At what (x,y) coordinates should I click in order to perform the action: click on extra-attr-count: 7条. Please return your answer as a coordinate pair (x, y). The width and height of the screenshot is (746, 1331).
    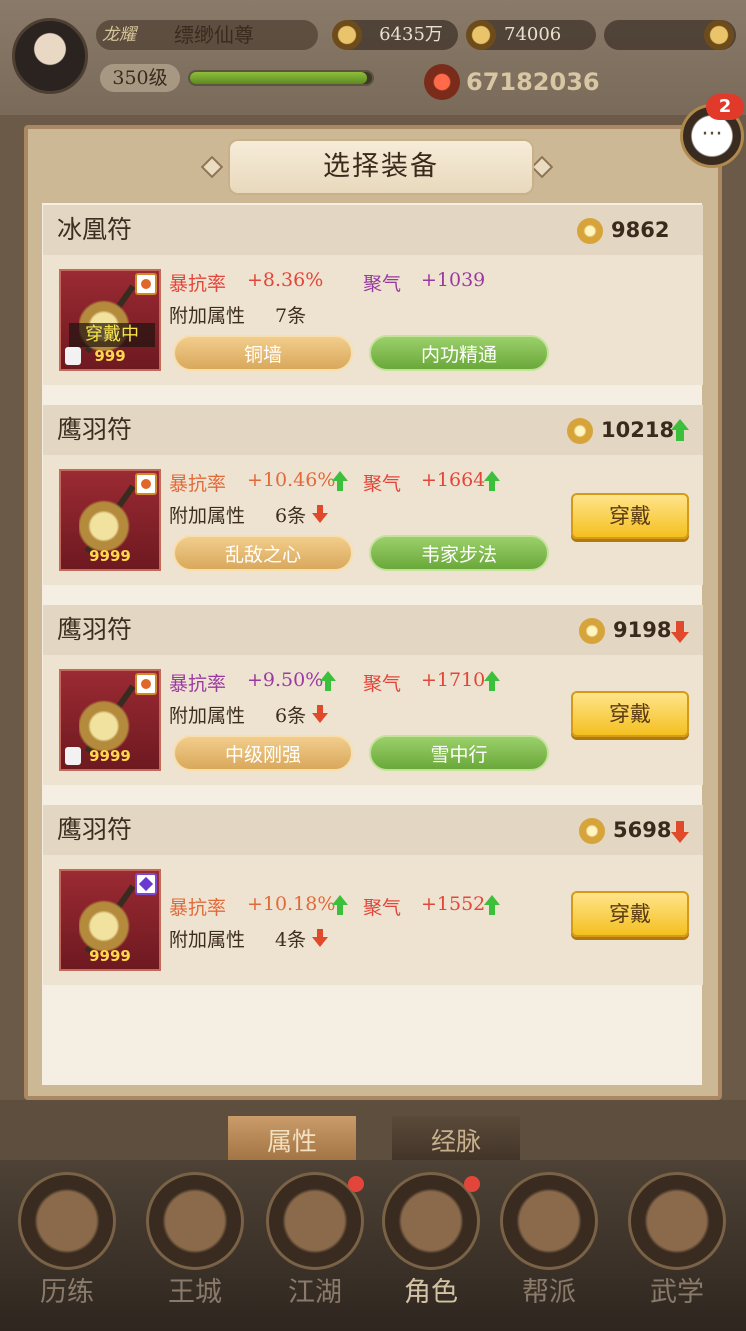
    Looking at the image, I should click on (291, 316).